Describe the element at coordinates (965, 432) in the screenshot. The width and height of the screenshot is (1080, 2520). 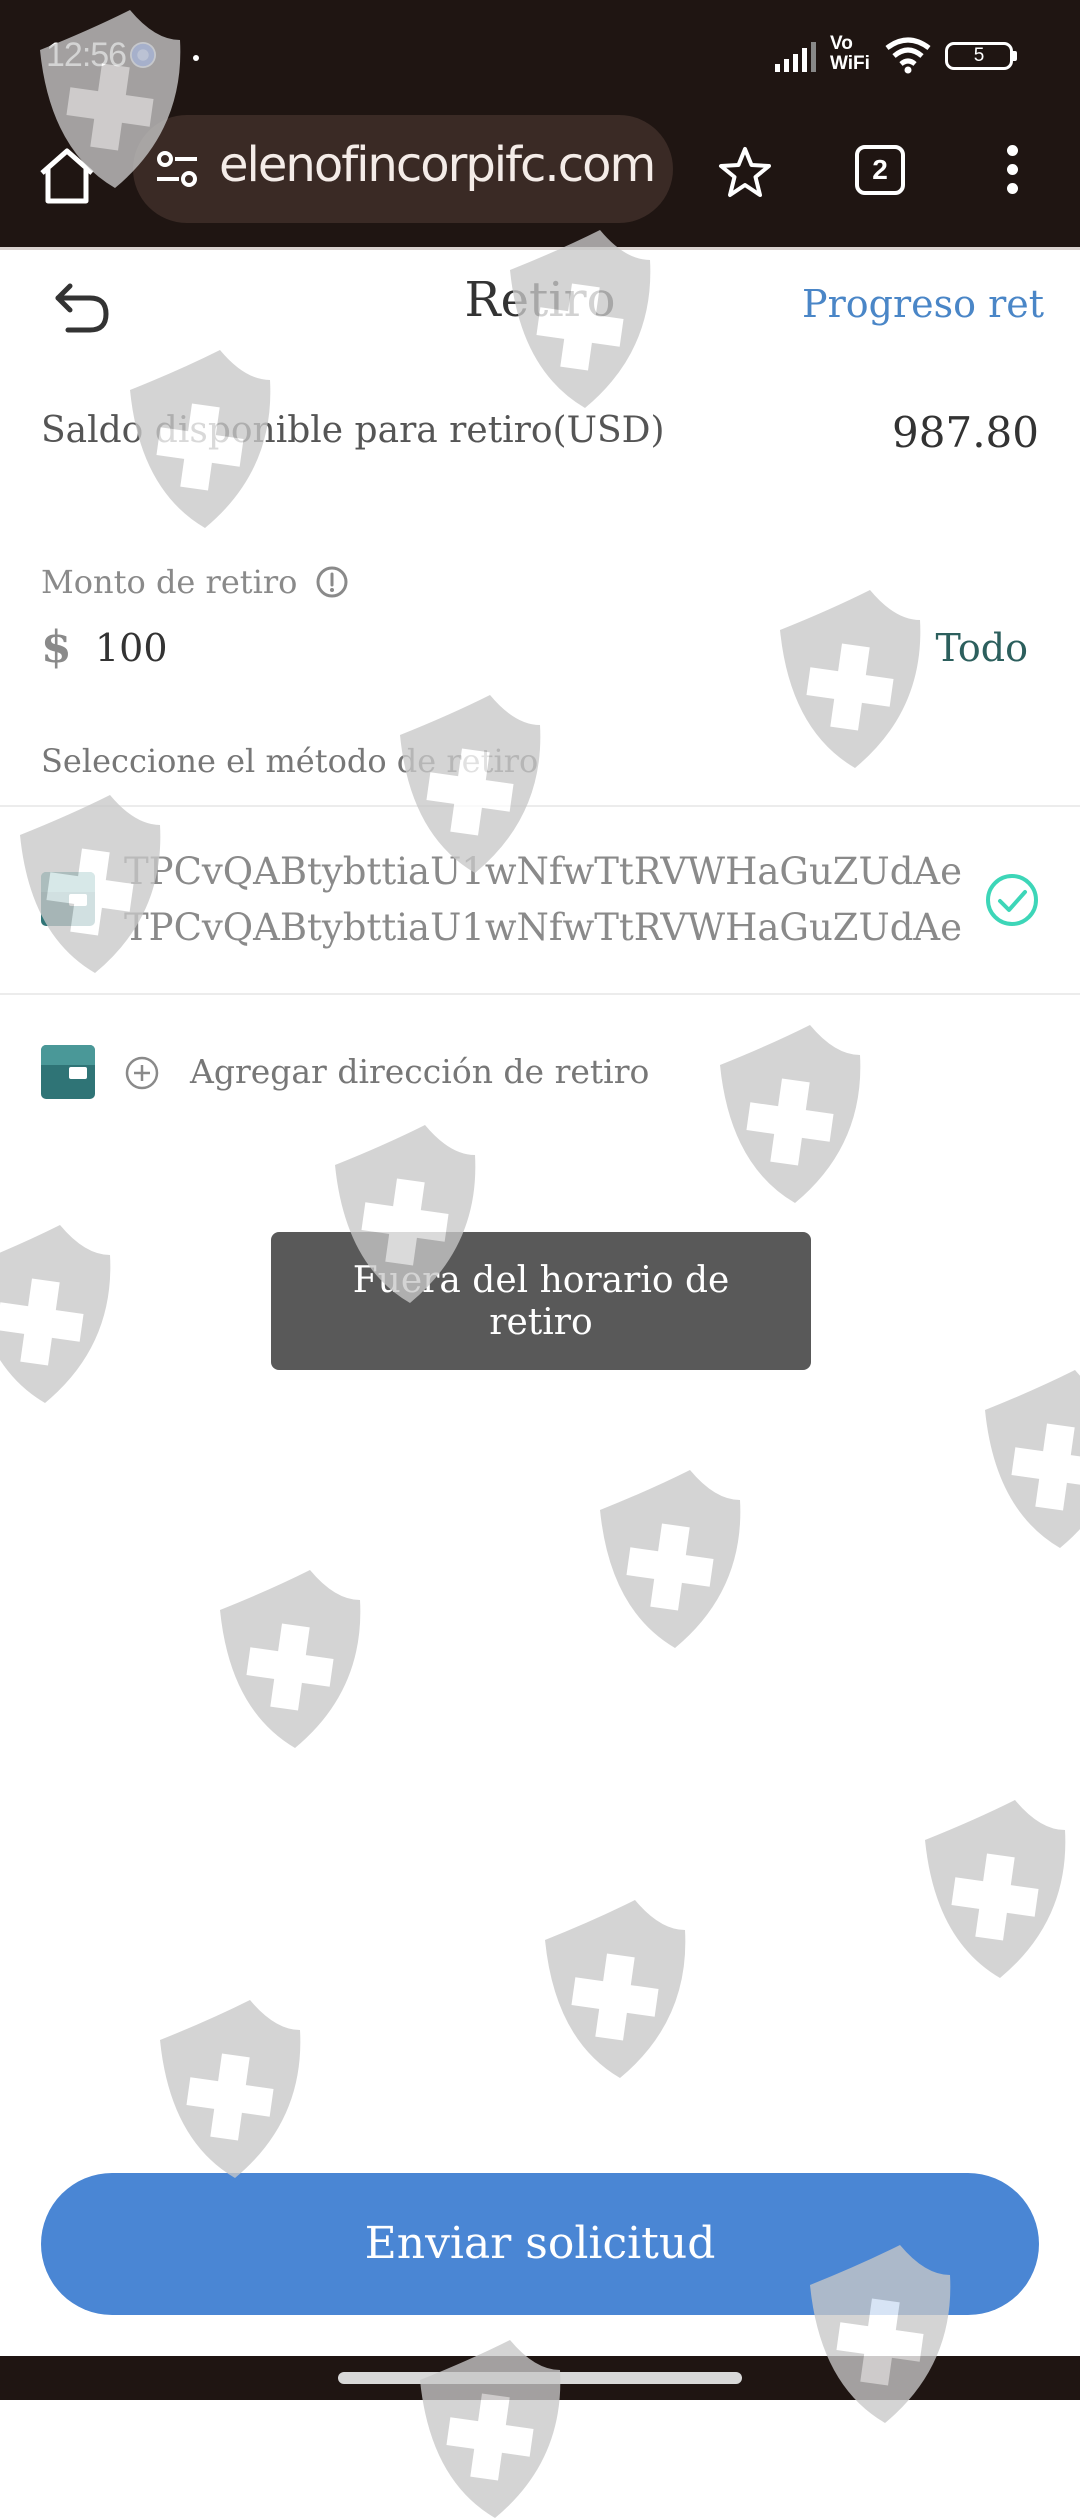
I see `balance-value: 987.80` at that location.